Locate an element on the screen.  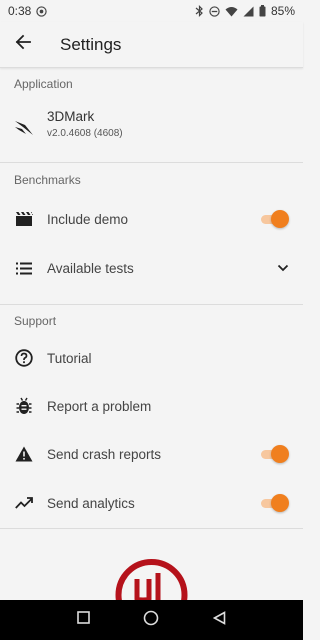
tutorial-row: Tutorial is located at coordinates (151, 358).